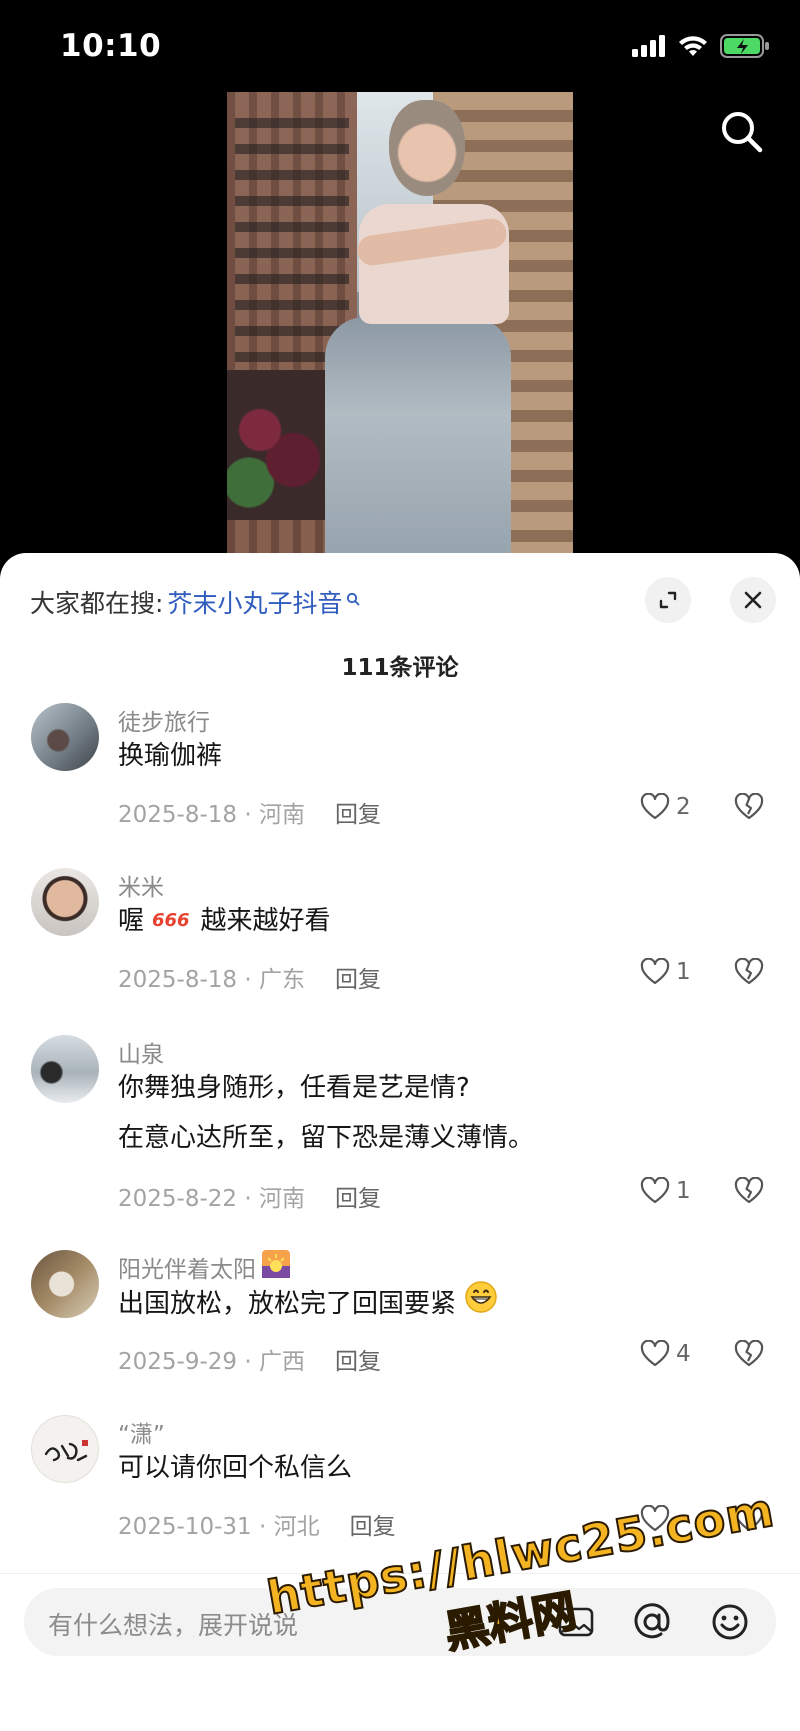  What do you see at coordinates (187, 1270) in the screenshot?
I see `username-text: 阳光伴着太阳` at bounding box center [187, 1270].